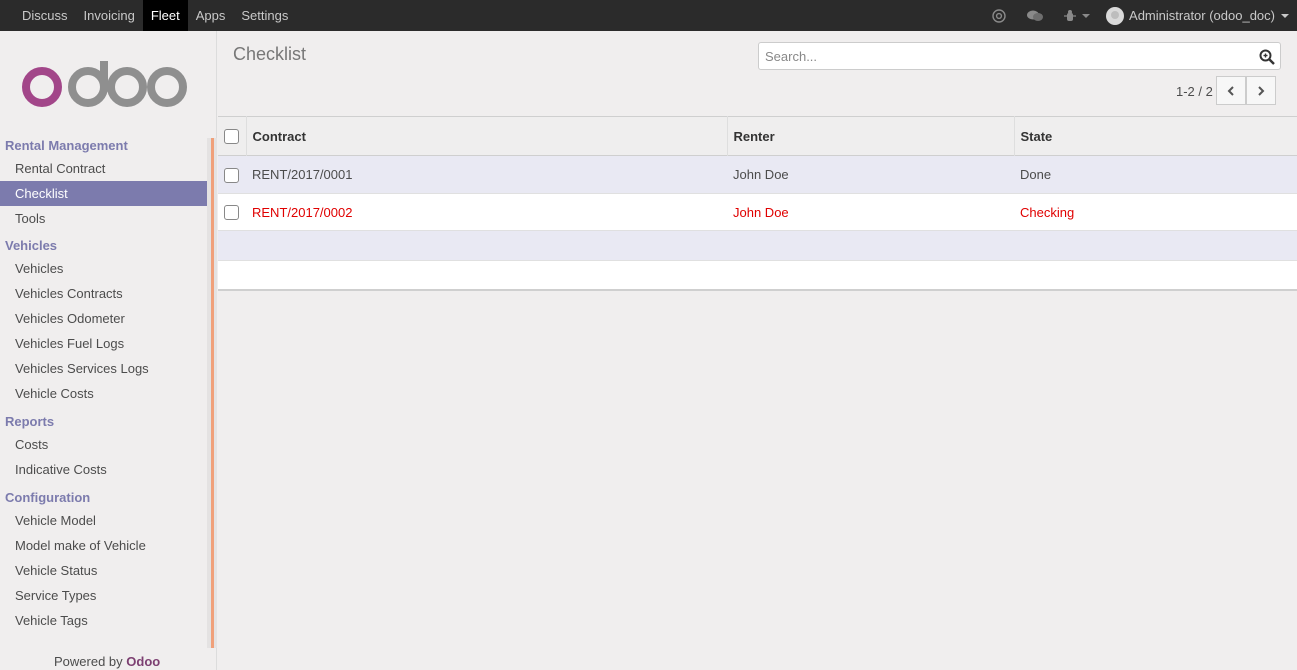 This screenshot has height=670, width=1297. I want to click on column-renter: Renter, so click(871, 136).